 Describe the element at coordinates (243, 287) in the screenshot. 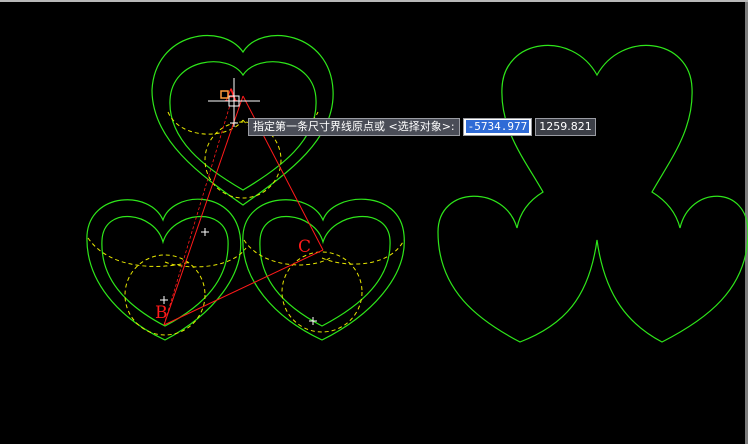

I see `triangle-edge-bc` at that location.